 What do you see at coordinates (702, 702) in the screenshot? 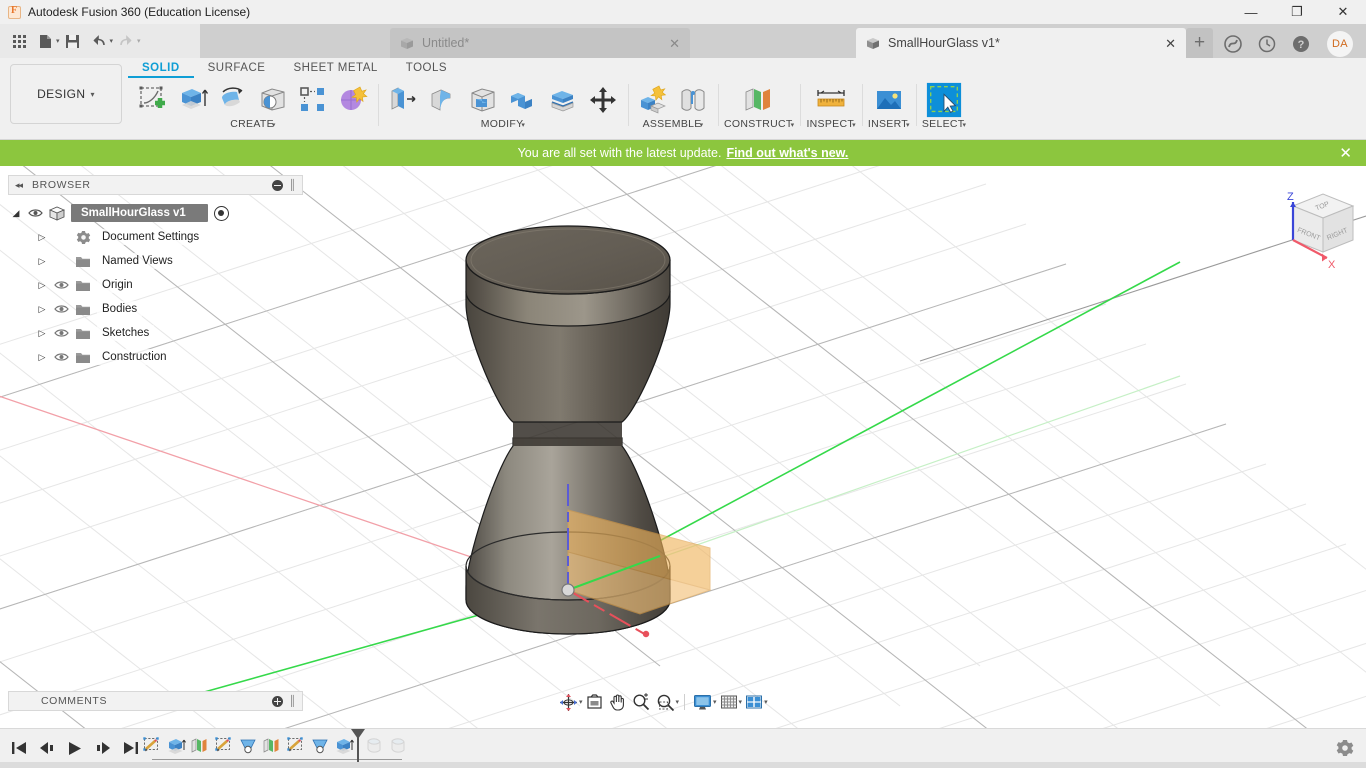
I see `display-settings-button` at bounding box center [702, 702].